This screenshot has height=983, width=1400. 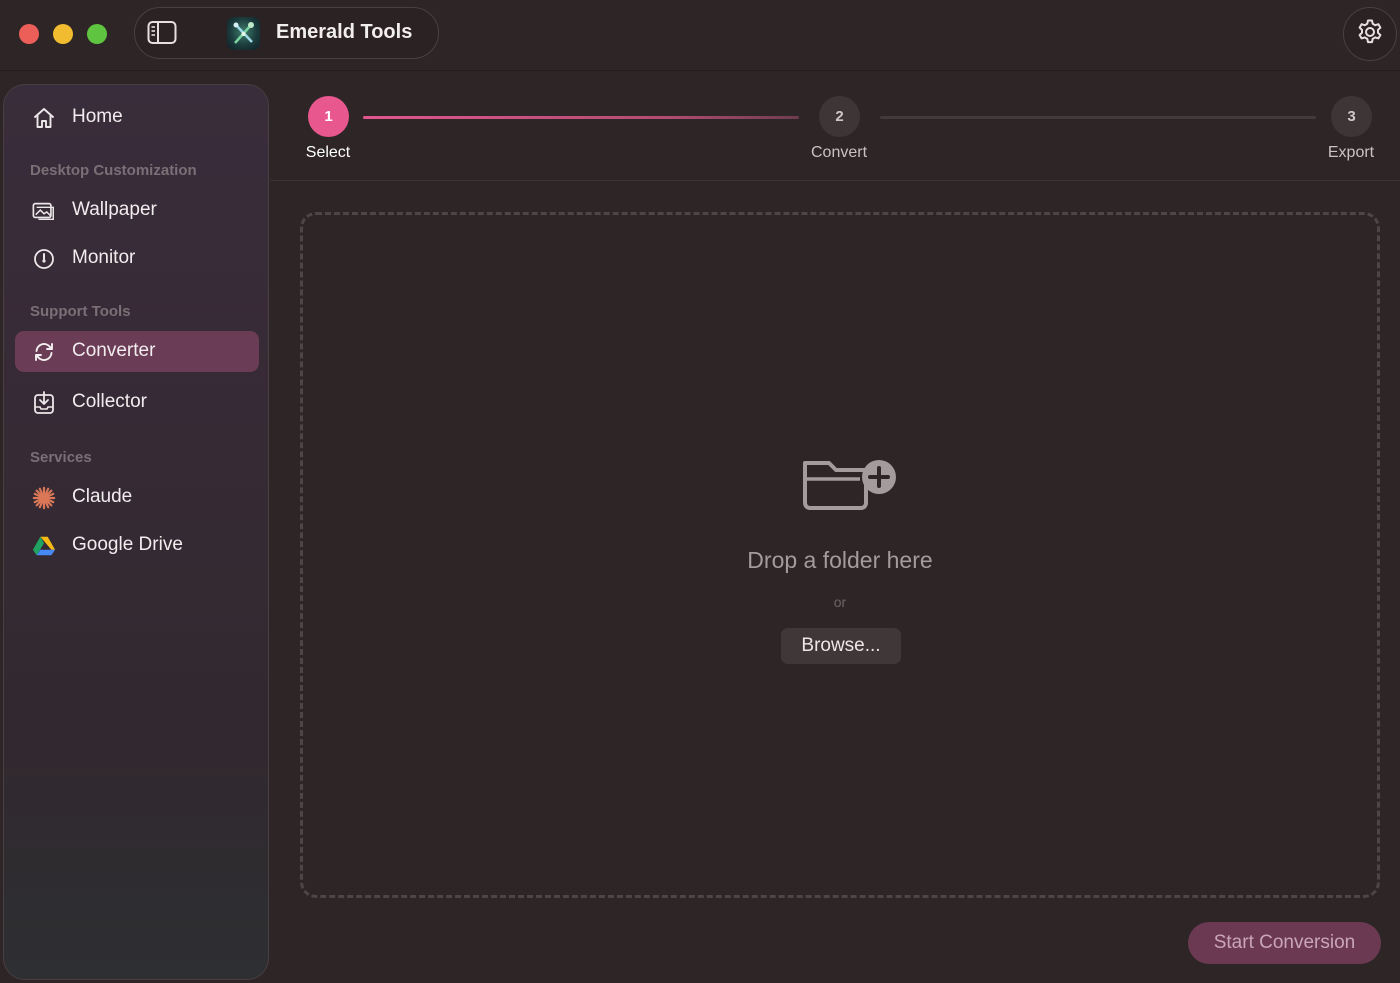 I want to click on gear-icon, so click(x=1370, y=34).